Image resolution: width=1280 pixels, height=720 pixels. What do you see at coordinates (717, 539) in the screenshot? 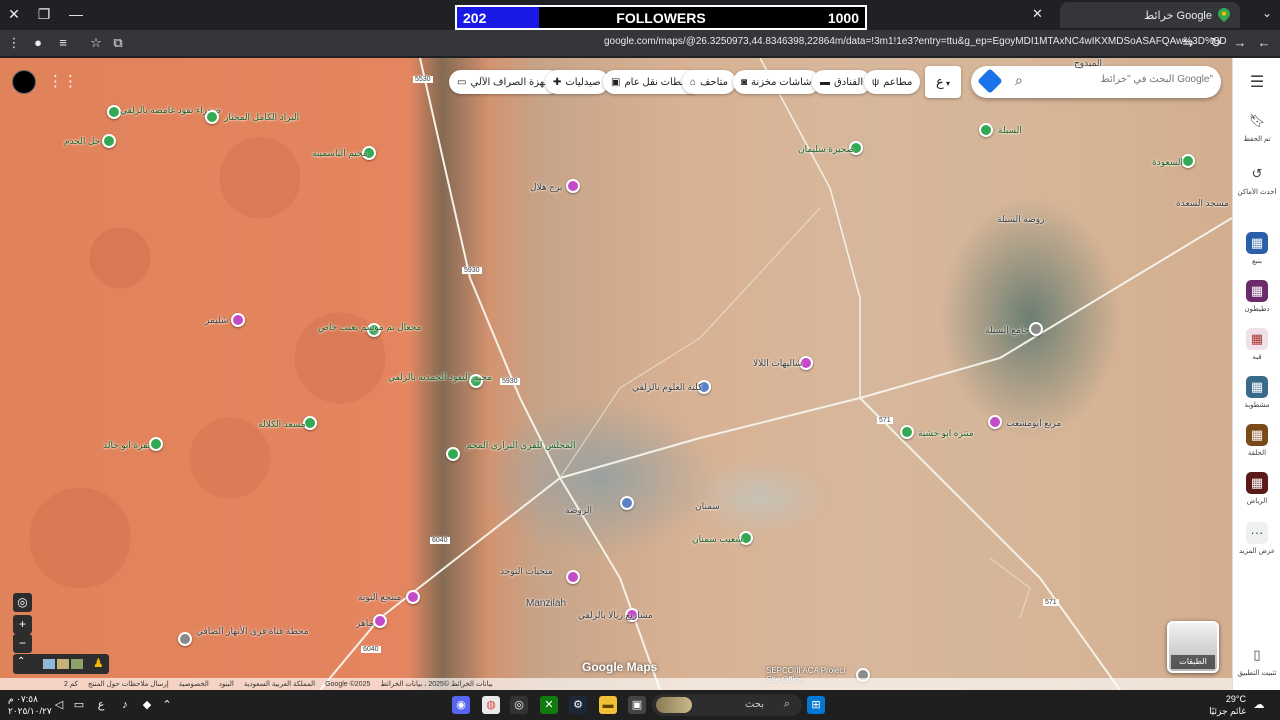
I see `place-label: شعيب سمنان` at bounding box center [717, 539].